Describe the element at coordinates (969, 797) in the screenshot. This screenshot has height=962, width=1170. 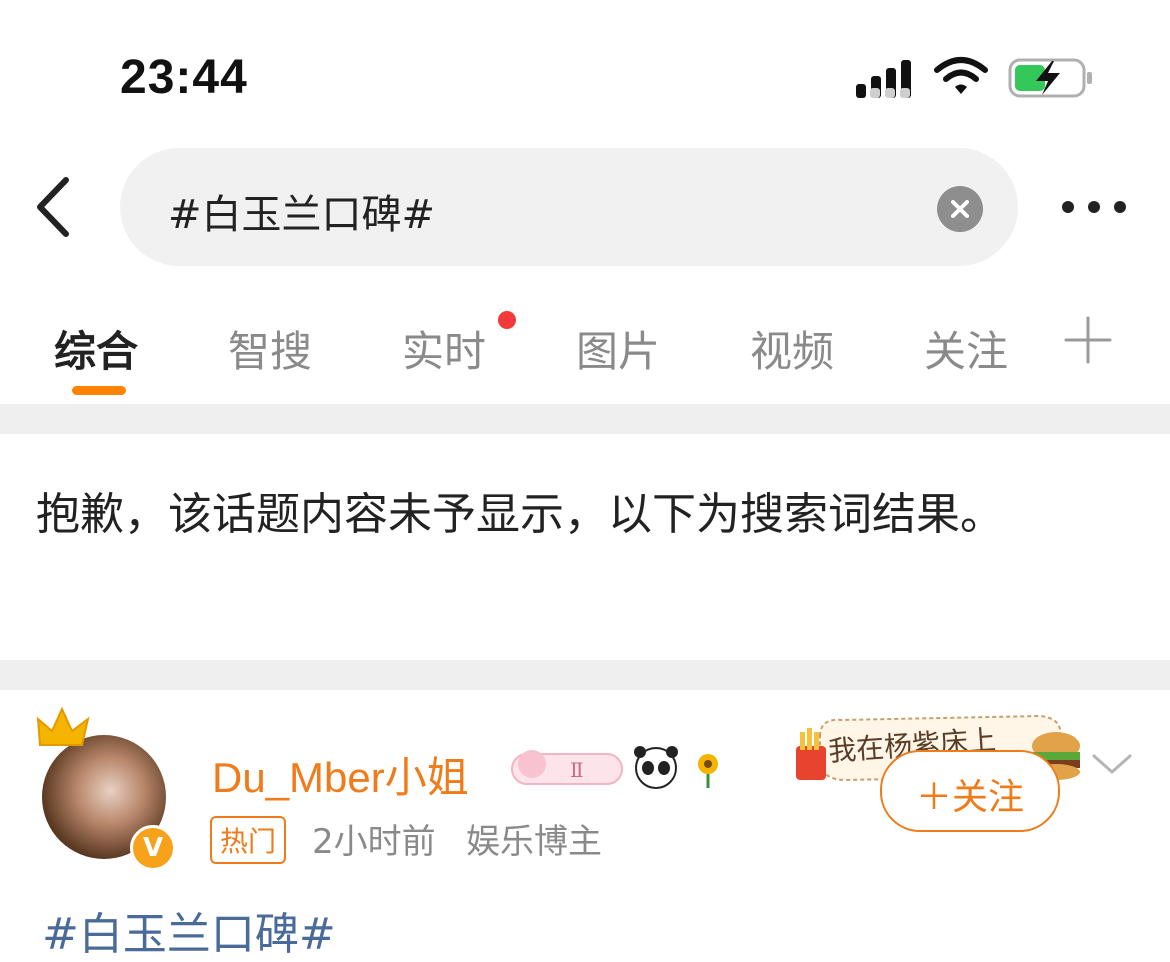
I see `follow-button-label: ＋关注` at that location.